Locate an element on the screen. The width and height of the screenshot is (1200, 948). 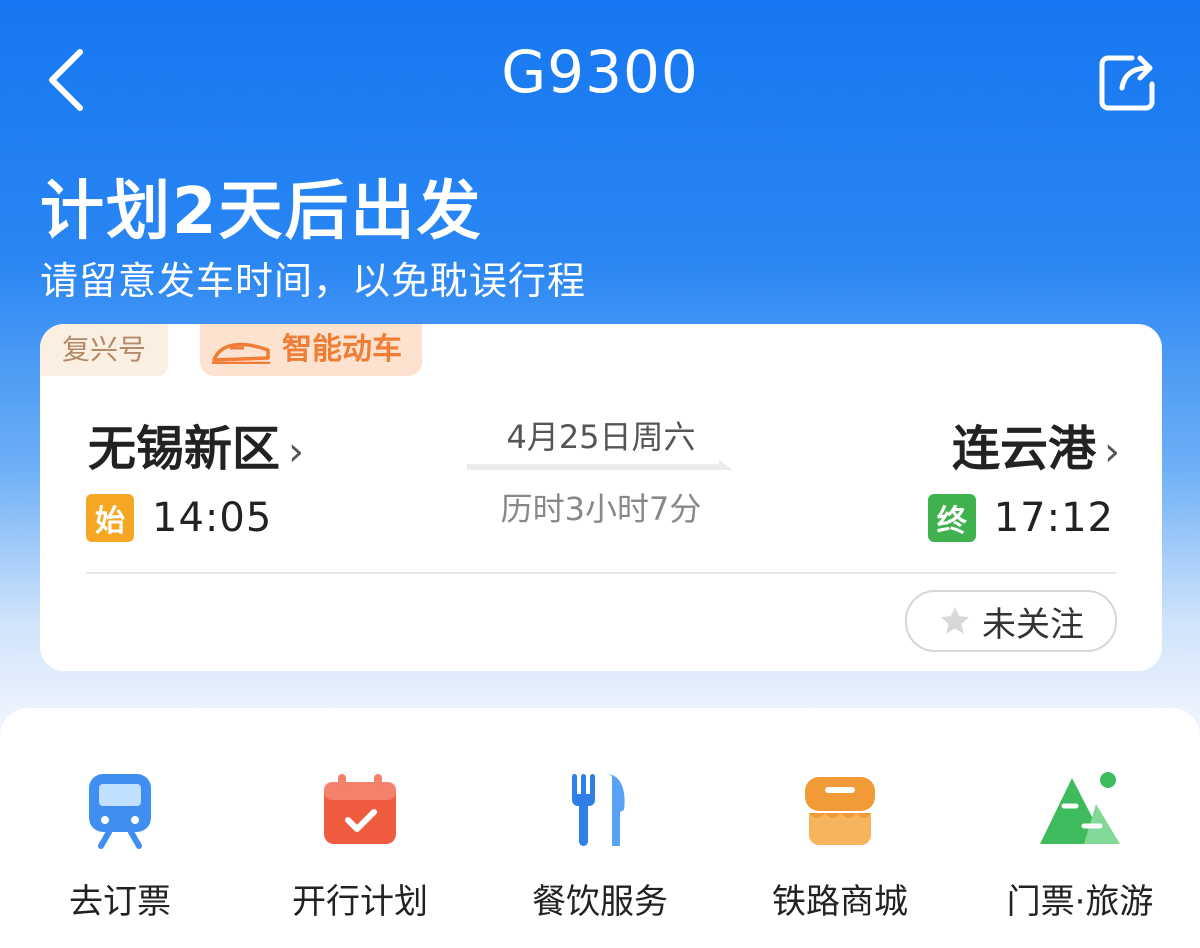
service-mall: 铁路商城 is located at coordinates (840, 846).